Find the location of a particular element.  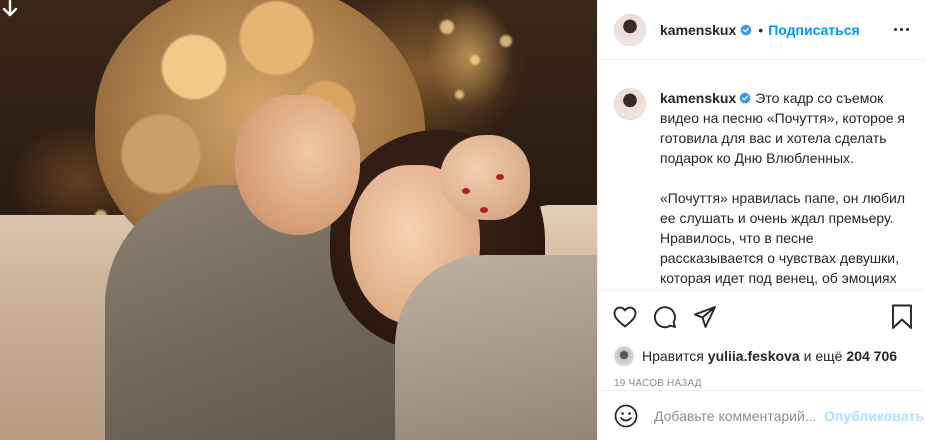

comment-input is located at coordinates (739, 415).